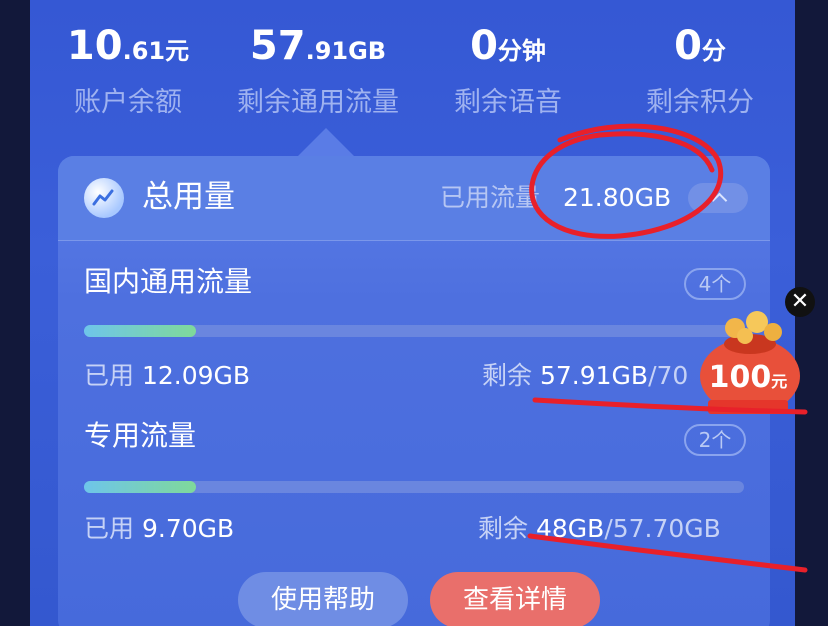  I want to click on promo-tag, so click(748, 407).